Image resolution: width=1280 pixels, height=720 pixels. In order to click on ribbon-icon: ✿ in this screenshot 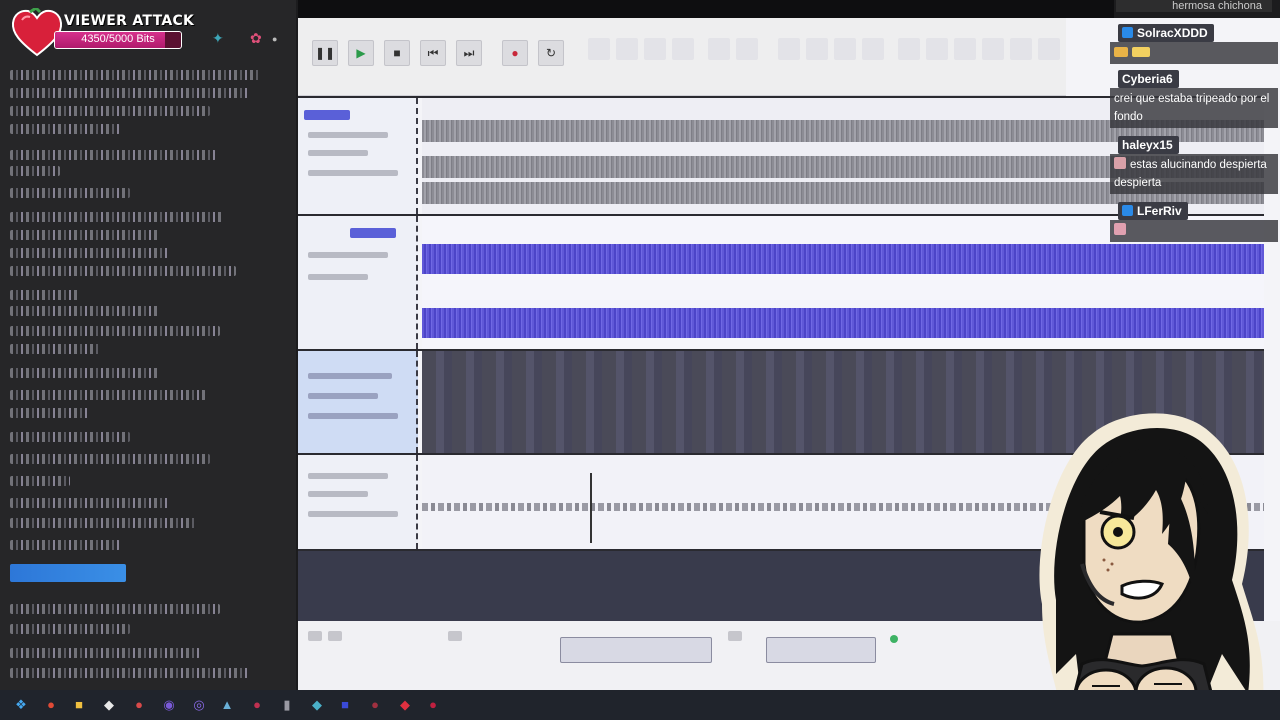, I will do `click(256, 38)`.